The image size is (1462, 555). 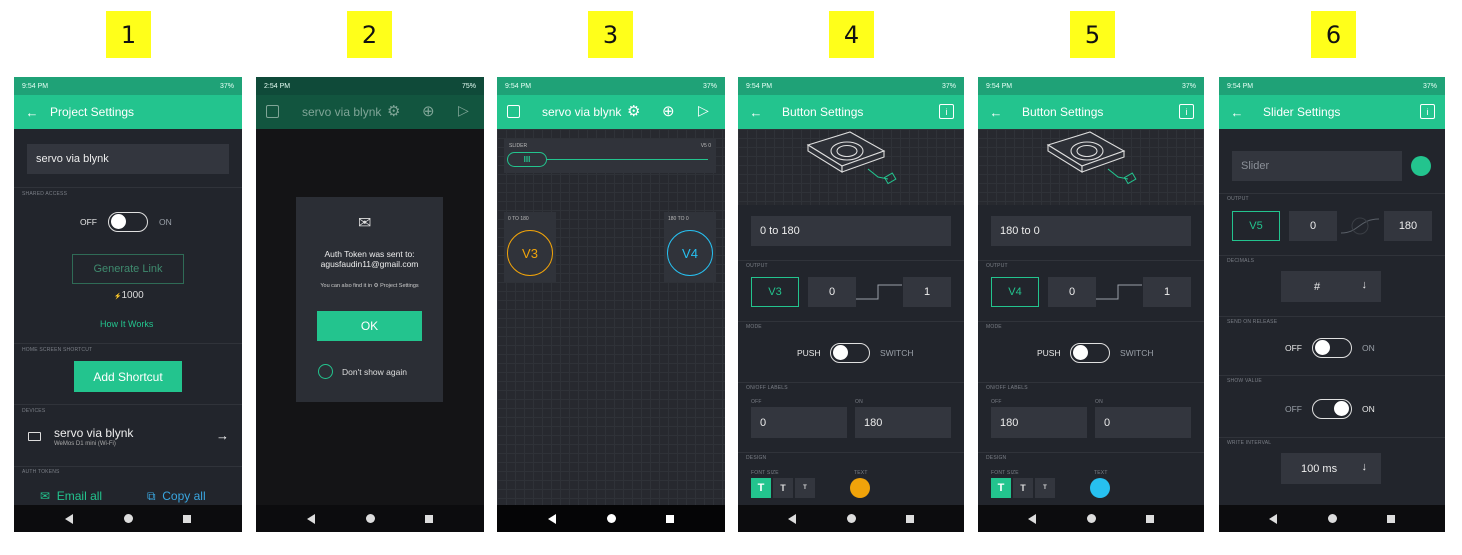 I want to click on canvas-grid, so click(x=611, y=317).